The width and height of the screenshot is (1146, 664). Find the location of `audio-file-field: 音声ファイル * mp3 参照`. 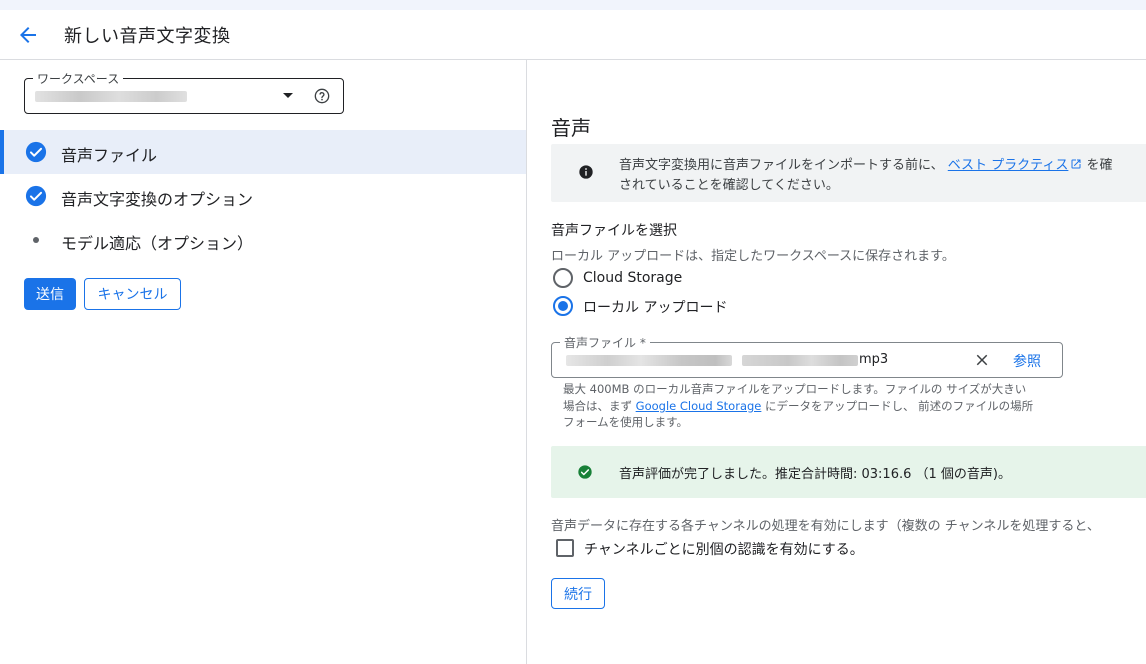

audio-file-field: 音声ファイル * mp3 参照 is located at coordinates (807, 356).